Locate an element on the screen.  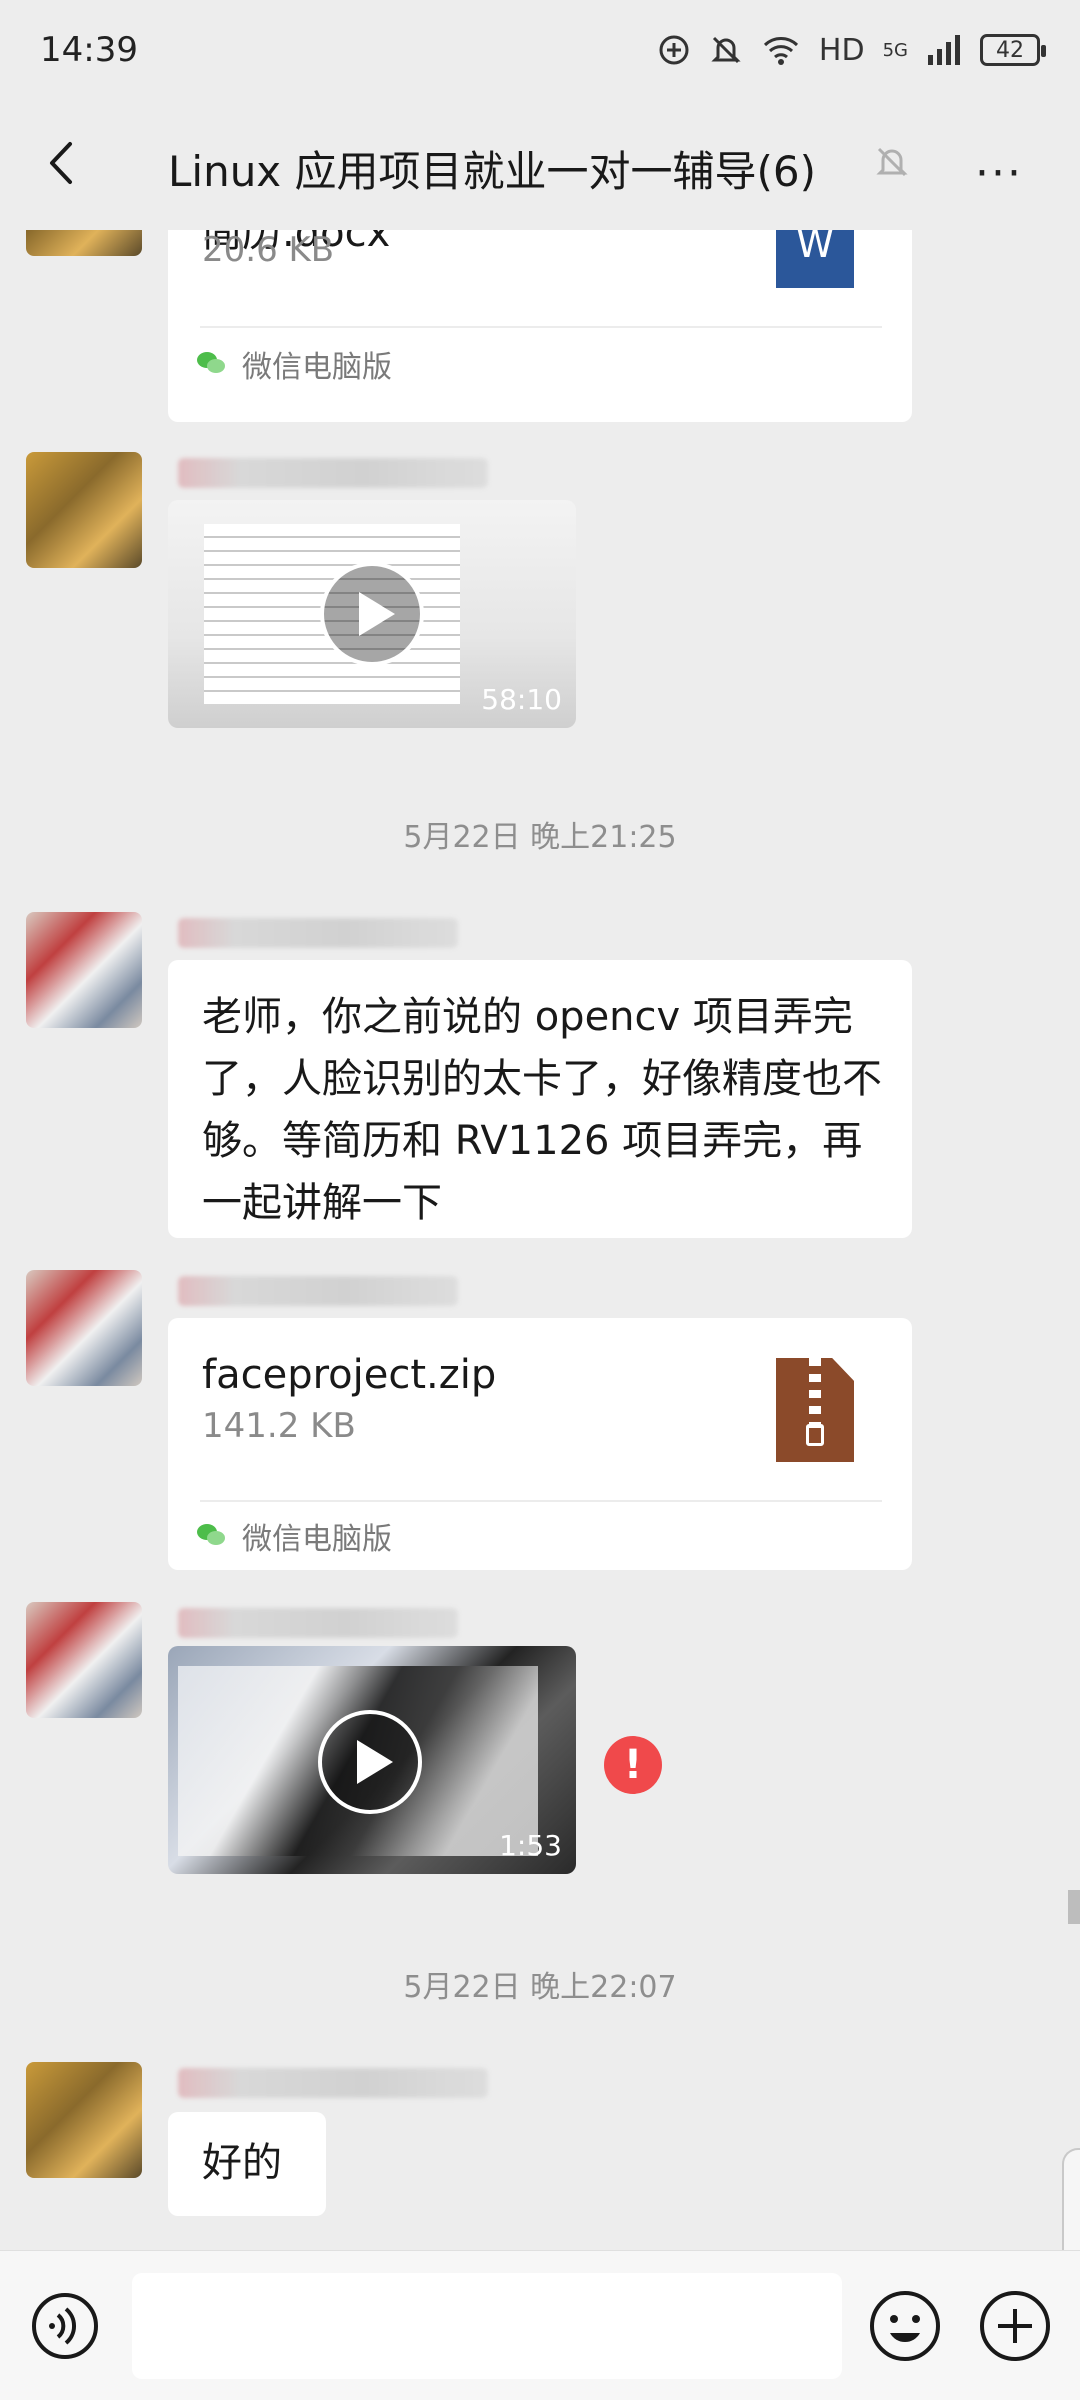
chat-header: Linux 应用项目就业一对一辅导(6) ··· is located at coordinates (540, 165).